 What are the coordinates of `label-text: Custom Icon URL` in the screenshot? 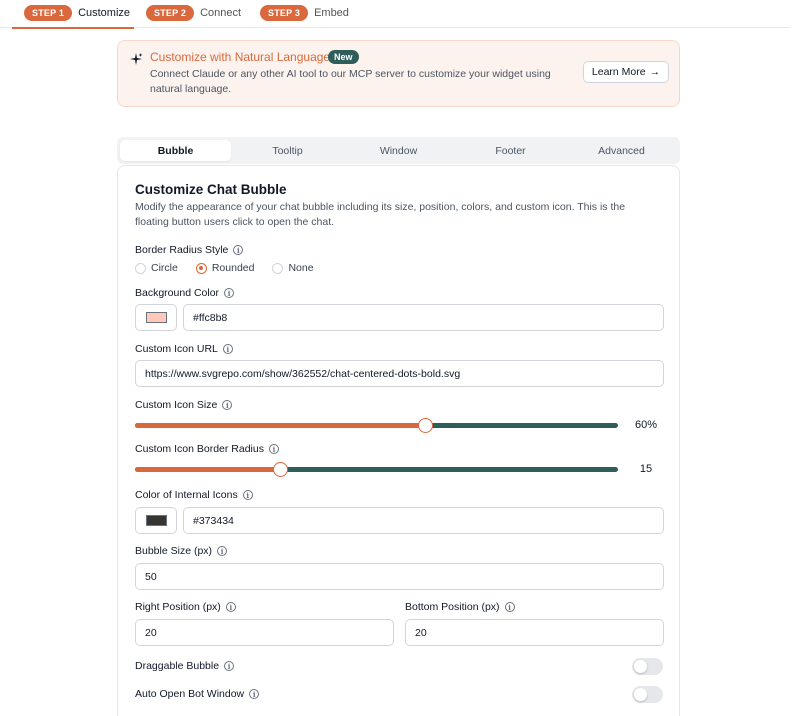 It's located at (176, 349).